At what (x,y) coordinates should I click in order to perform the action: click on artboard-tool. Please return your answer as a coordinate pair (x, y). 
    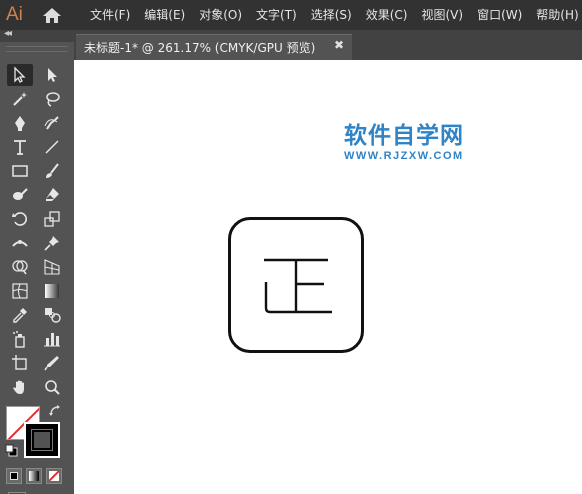
    Looking at the image, I should click on (20, 363).